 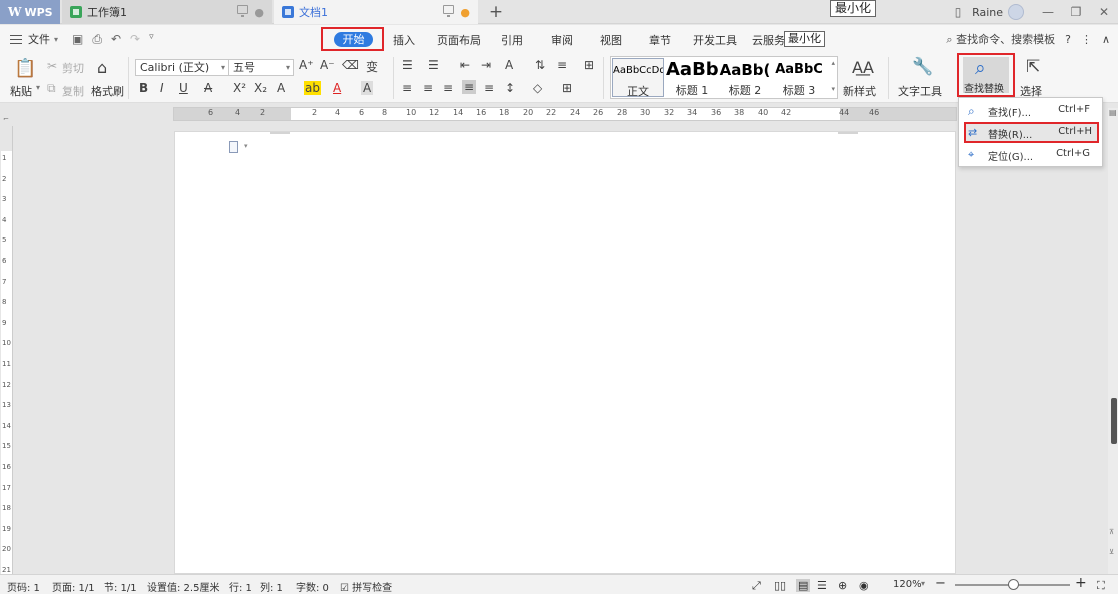 I want to click on text-direction-icon: A, so click(x=509, y=65).